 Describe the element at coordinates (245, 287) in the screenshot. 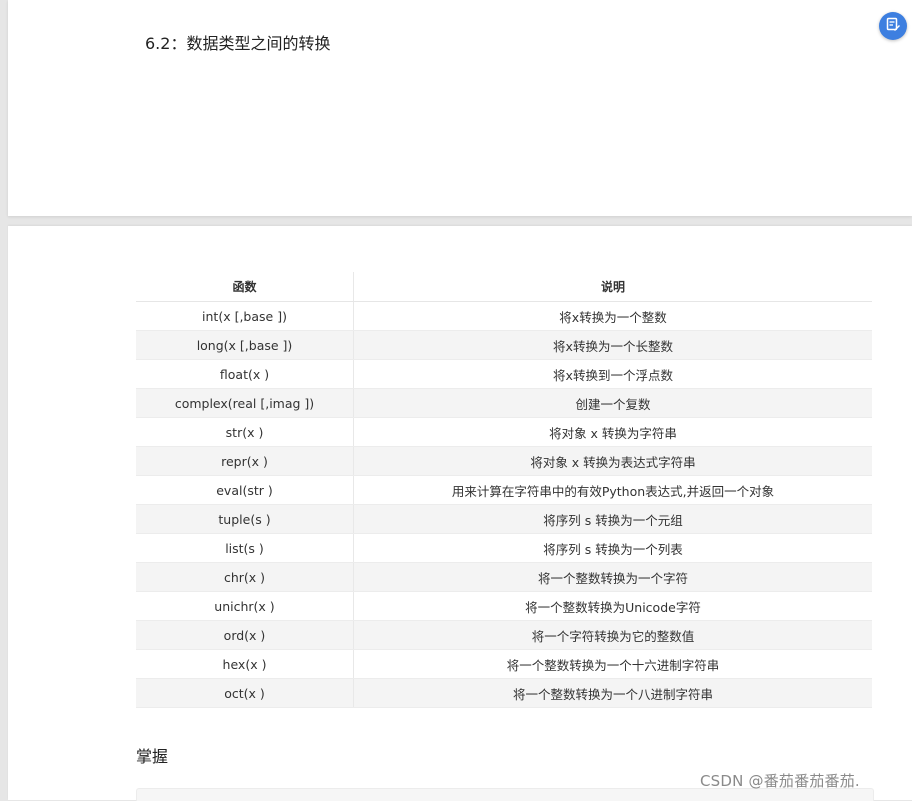

I see `header-function: 函数` at that location.